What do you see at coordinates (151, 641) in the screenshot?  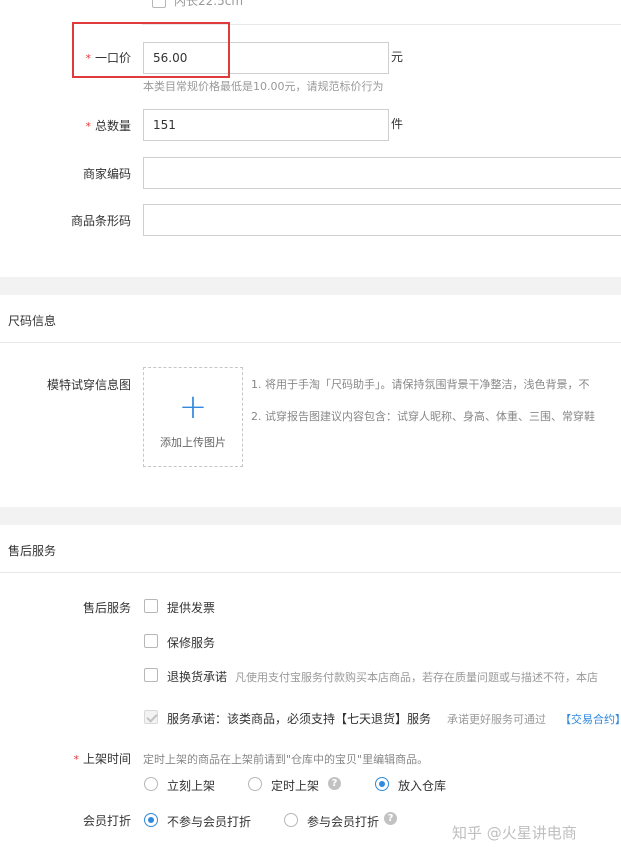 I see `warranty-checkbox` at bounding box center [151, 641].